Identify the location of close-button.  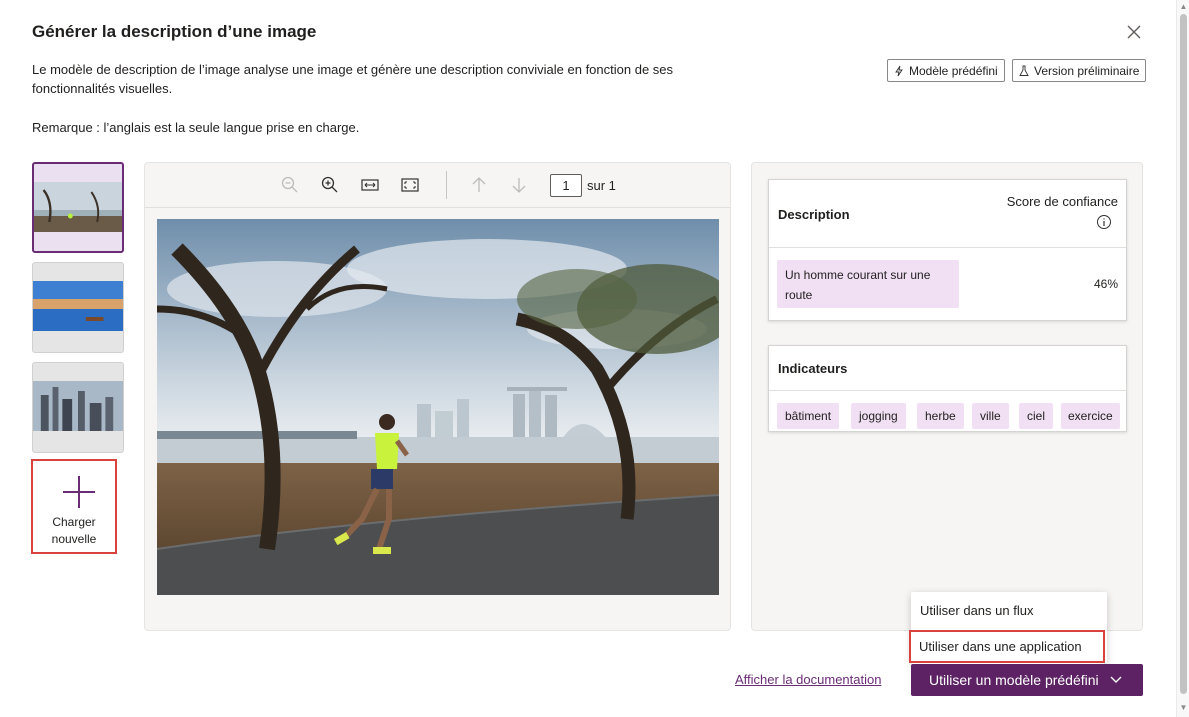
(1134, 32).